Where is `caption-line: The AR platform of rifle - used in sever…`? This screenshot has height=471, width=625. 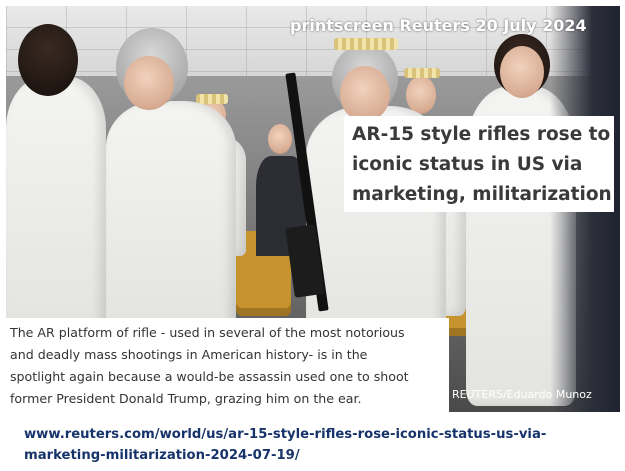 caption-line: The AR platform of rifle - used in sever… is located at coordinates (207, 332).